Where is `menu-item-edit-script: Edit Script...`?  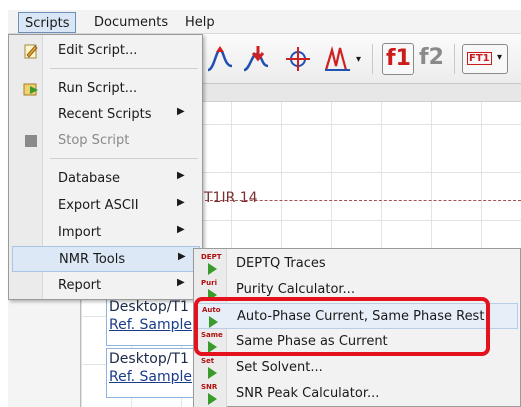 menu-item-edit-script: Edit Script... is located at coordinates (106, 51).